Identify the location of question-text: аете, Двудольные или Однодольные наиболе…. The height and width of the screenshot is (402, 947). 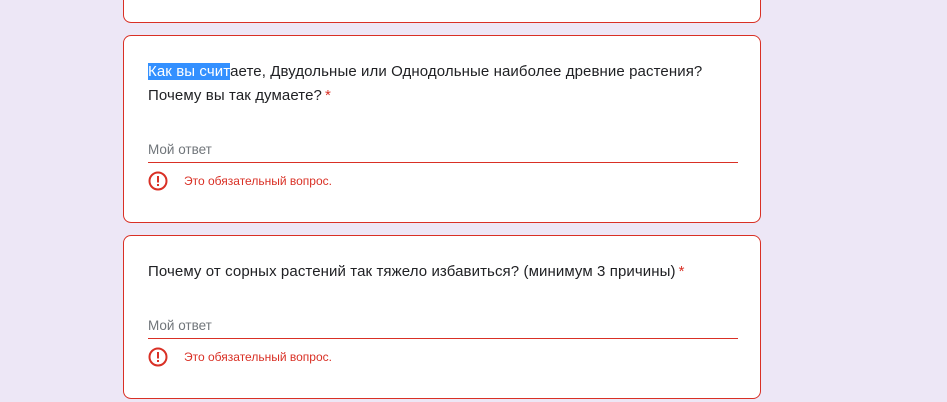
(425, 83).